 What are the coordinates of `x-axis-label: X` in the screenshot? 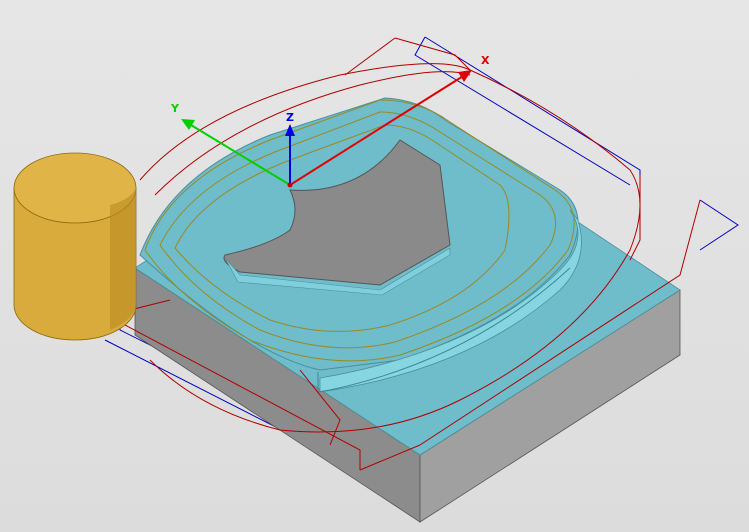 It's located at (485, 60).